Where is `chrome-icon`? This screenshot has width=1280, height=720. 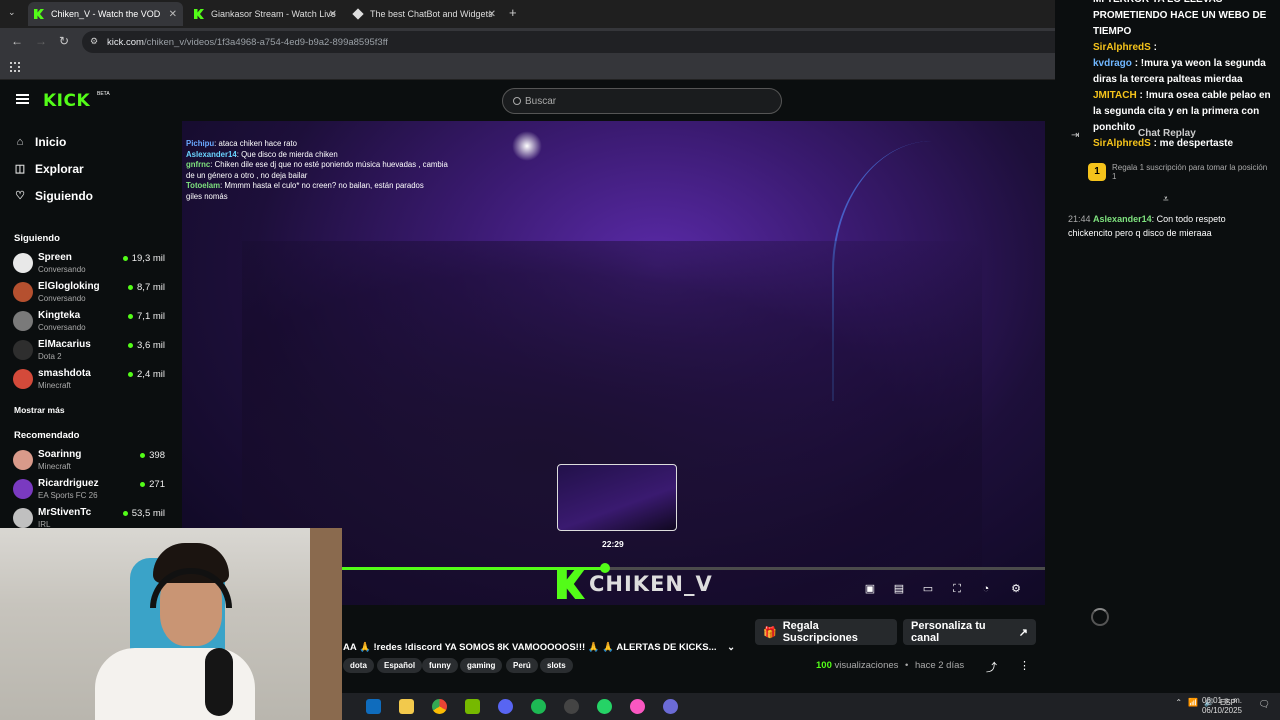
chrome-icon is located at coordinates (439, 706).